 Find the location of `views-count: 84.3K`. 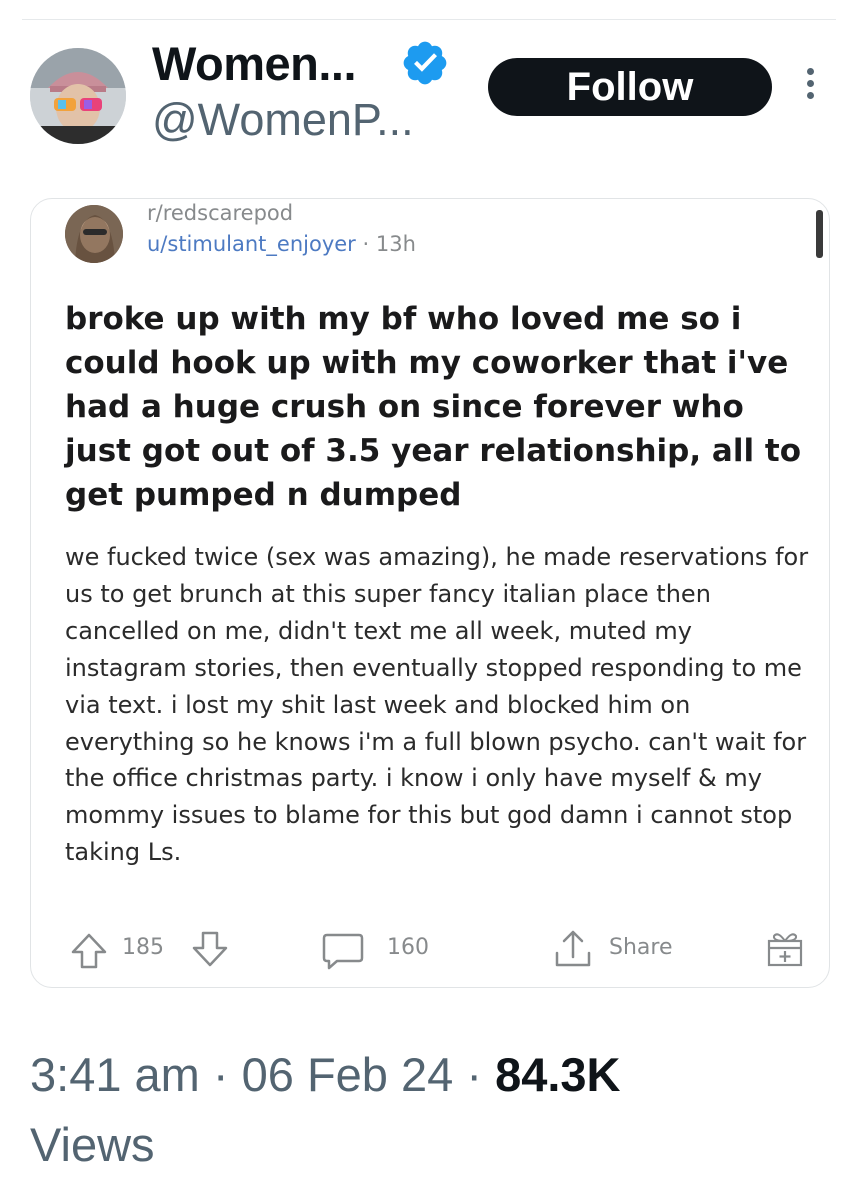

views-count: 84.3K is located at coordinates (557, 1074).